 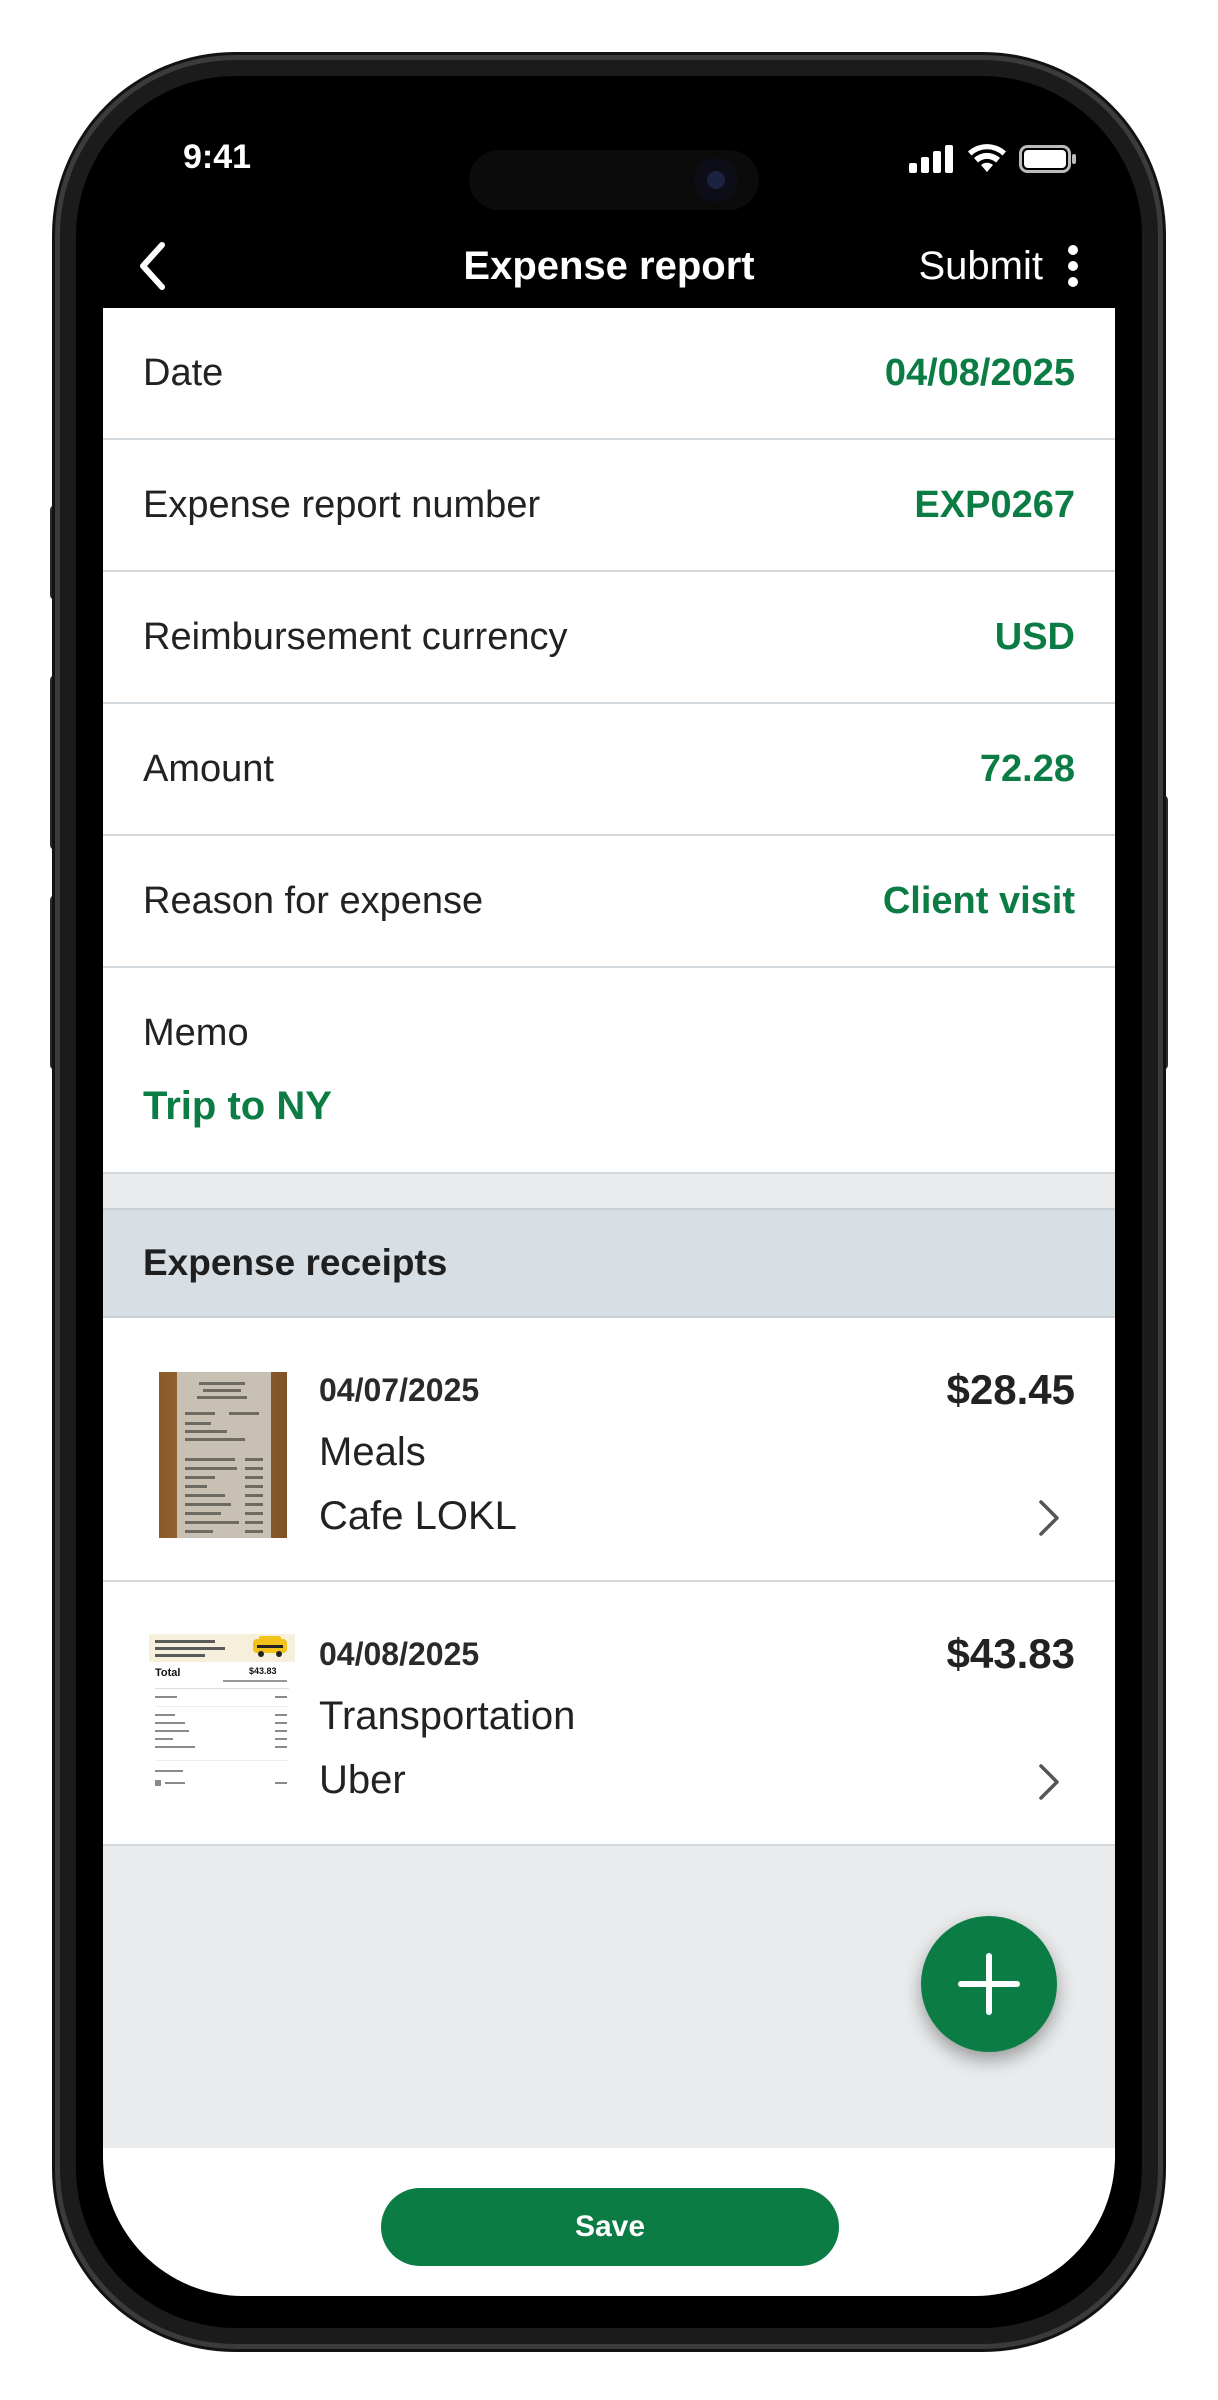 I want to click on reason-value: Client visit, so click(x=979, y=901).